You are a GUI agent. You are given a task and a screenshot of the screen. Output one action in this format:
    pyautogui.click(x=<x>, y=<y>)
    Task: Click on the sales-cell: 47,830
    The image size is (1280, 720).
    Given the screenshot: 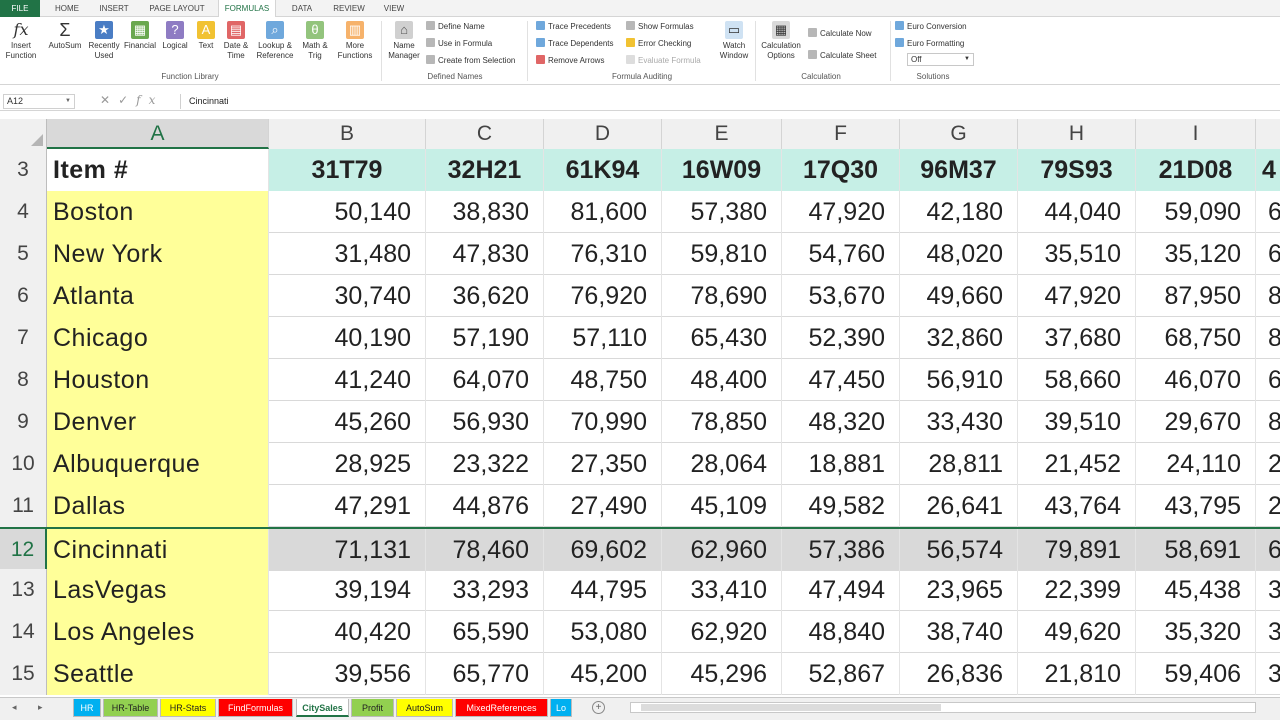 What is the action you would take?
    pyautogui.click(x=485, y=254)
    